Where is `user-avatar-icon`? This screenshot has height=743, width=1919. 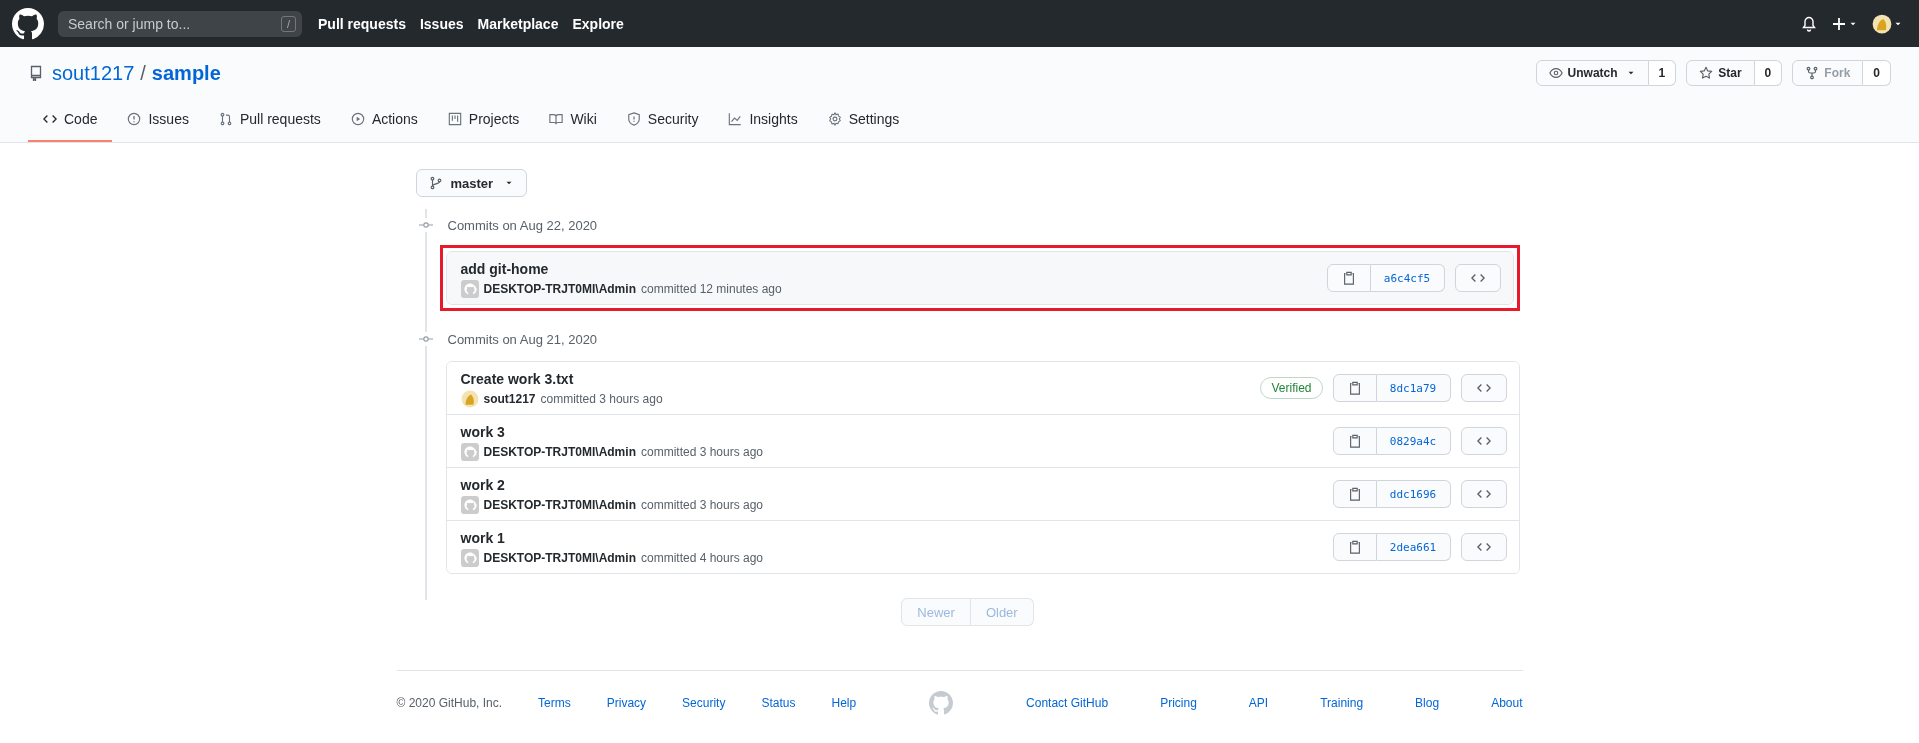 user-avatar-icon is located at coordinates (469, 398).